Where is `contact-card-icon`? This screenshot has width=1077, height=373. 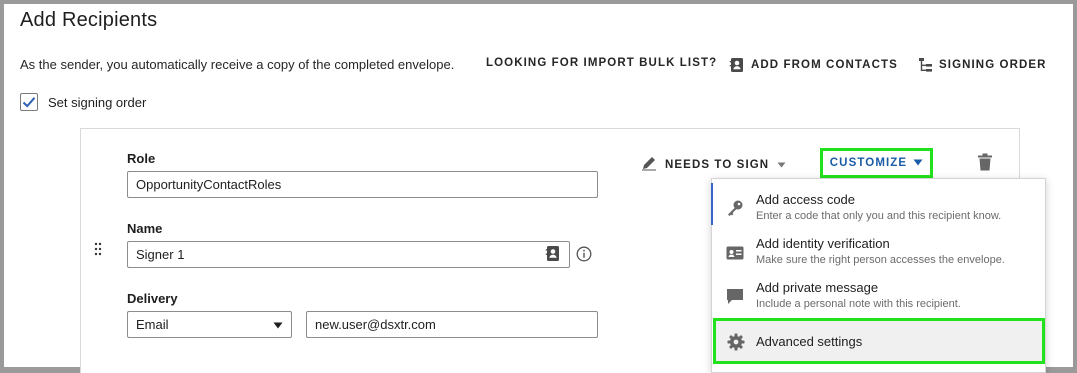 contact-card-icon is located at coordinates (553, 255).